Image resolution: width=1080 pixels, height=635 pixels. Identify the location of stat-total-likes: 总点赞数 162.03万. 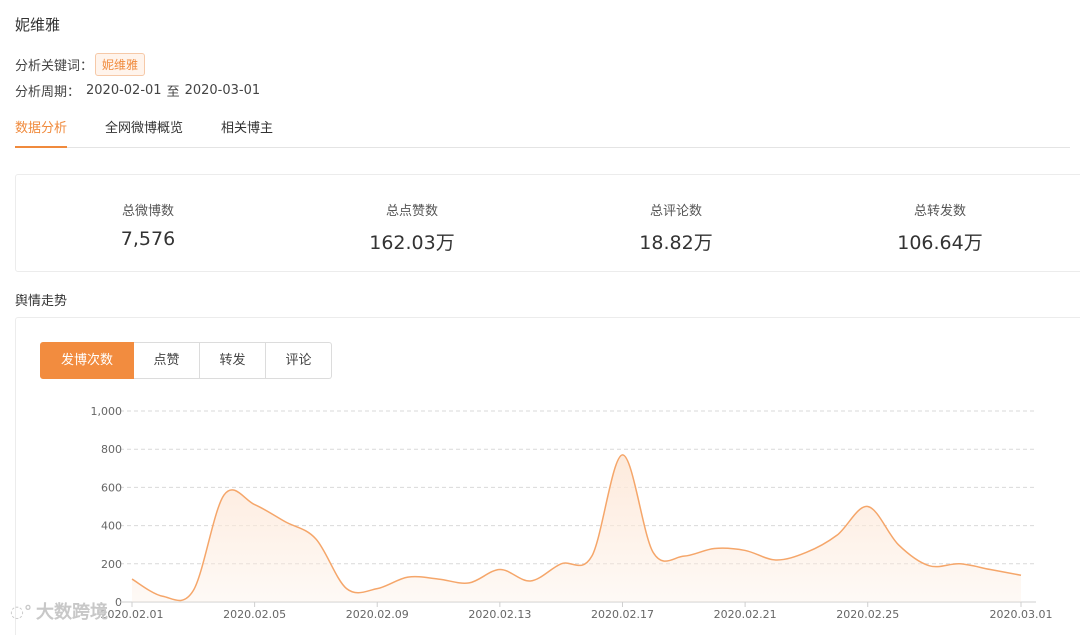
(412, 223).